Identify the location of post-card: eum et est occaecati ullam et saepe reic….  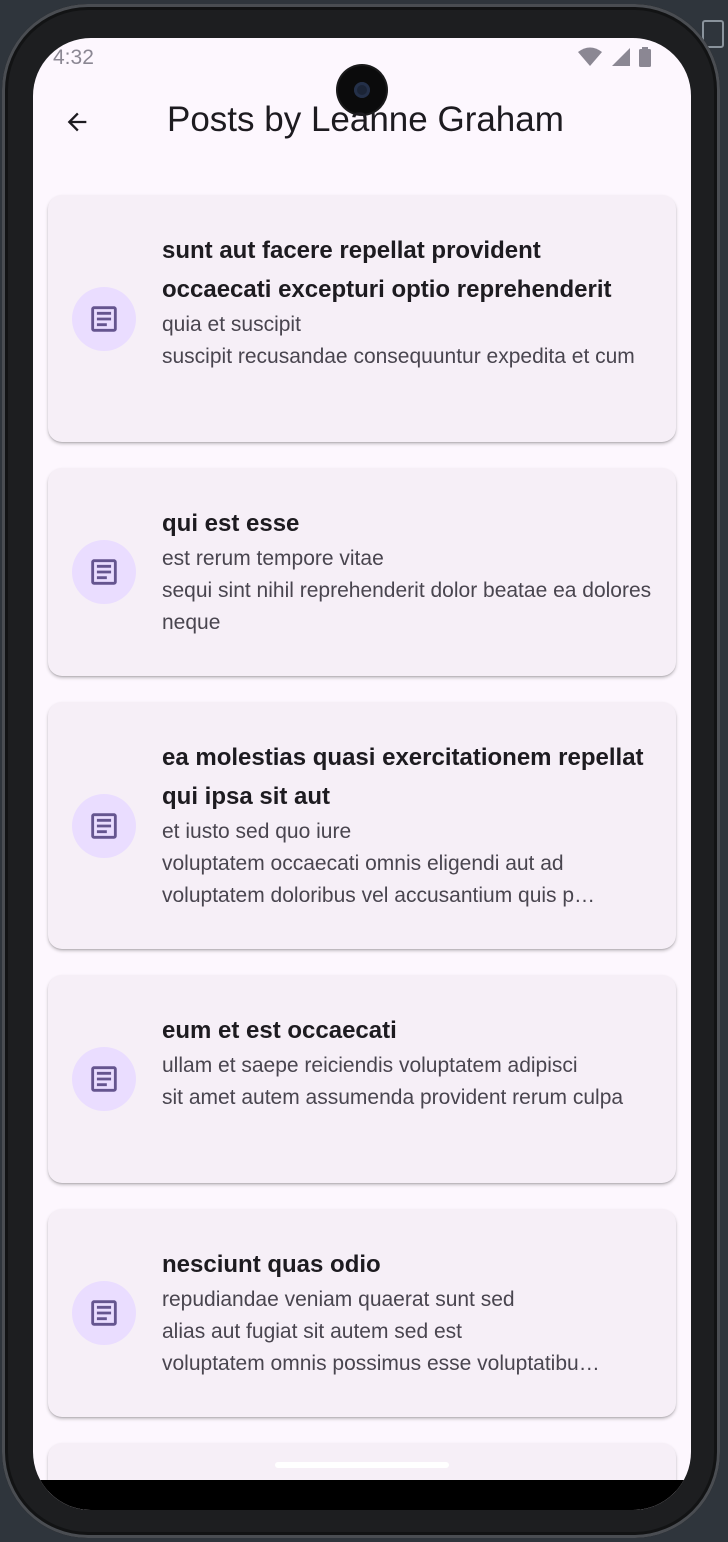
(362, 1079).